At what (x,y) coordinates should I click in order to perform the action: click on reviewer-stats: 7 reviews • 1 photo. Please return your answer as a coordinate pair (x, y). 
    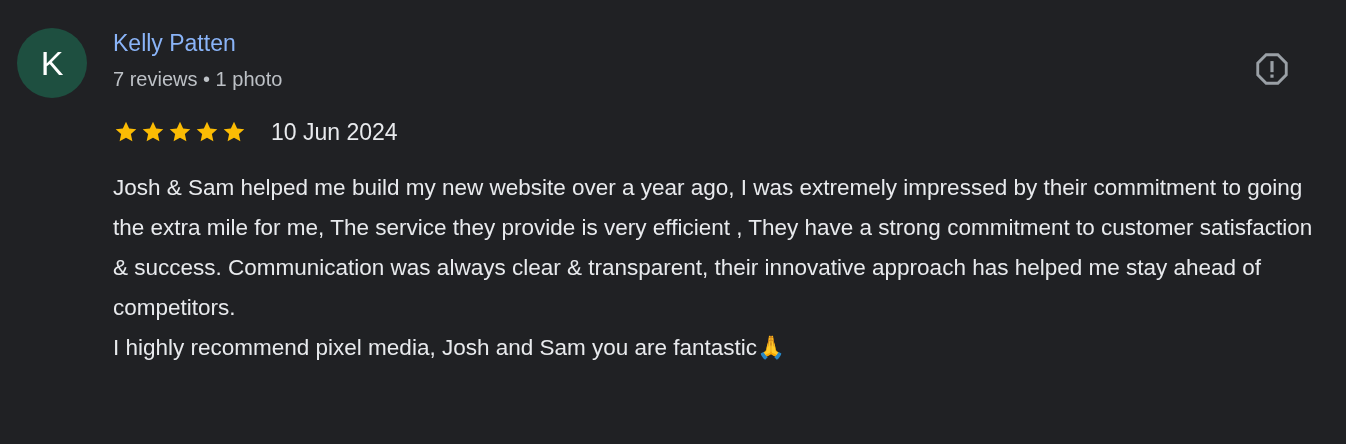
    Looking at the image, I should click on (198, 79).